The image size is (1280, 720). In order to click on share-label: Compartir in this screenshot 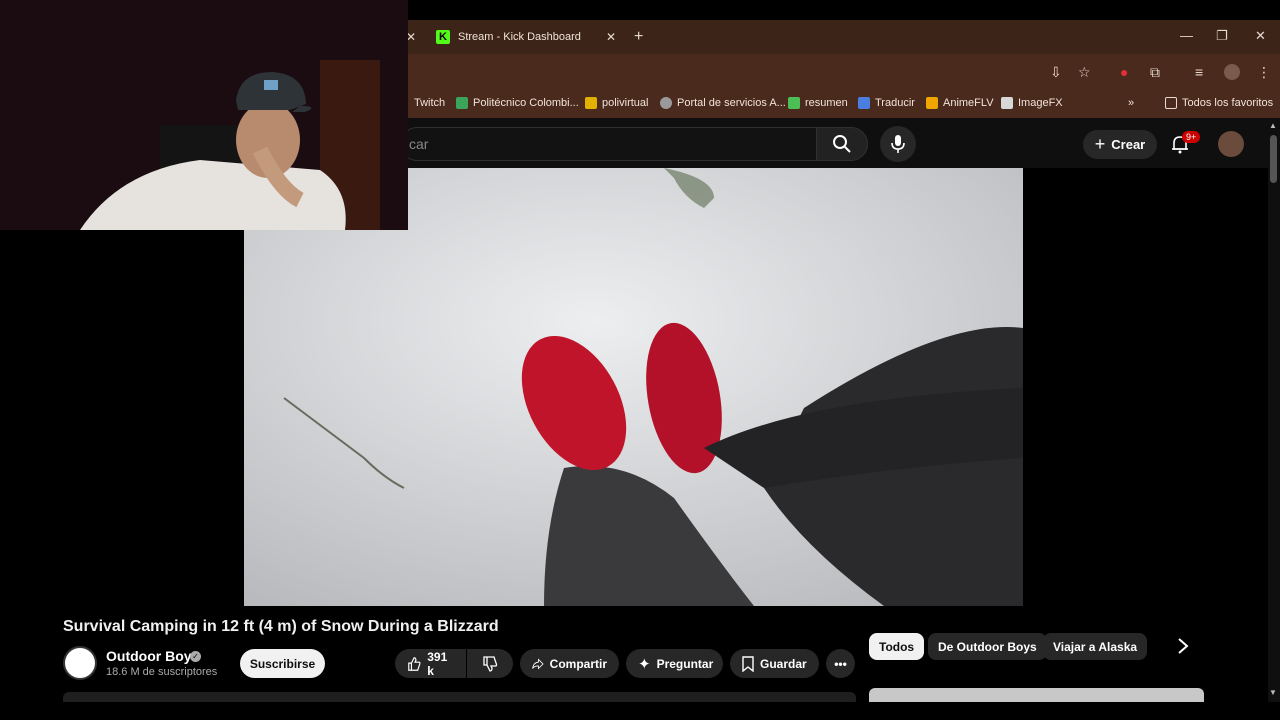, I will do `click(578, 663)`.